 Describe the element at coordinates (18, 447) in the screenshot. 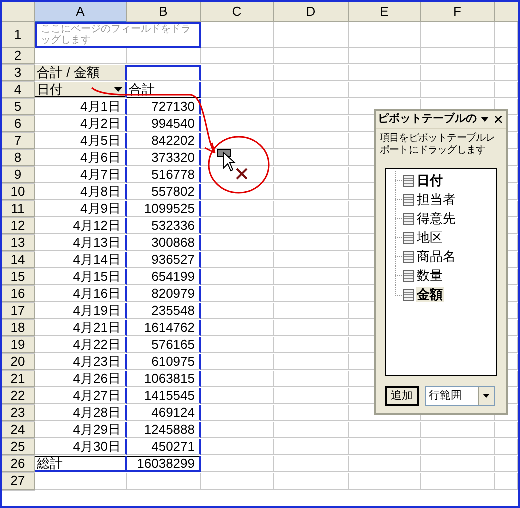

I see `row-header: 25` at that location.